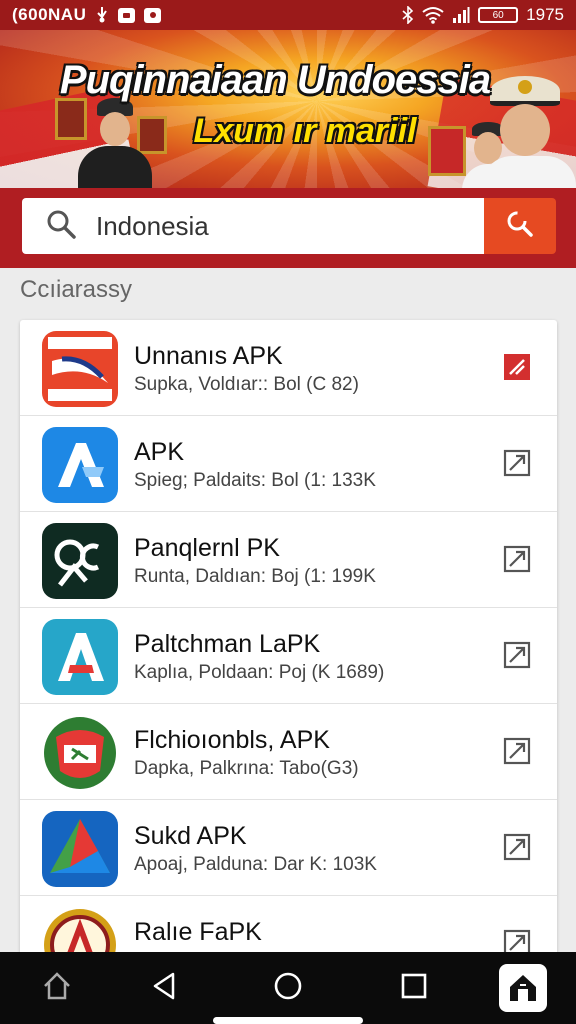 Image resolution: width=576 pixels, height=1024 pixels. I want to click on search-field, so click(253, 226).